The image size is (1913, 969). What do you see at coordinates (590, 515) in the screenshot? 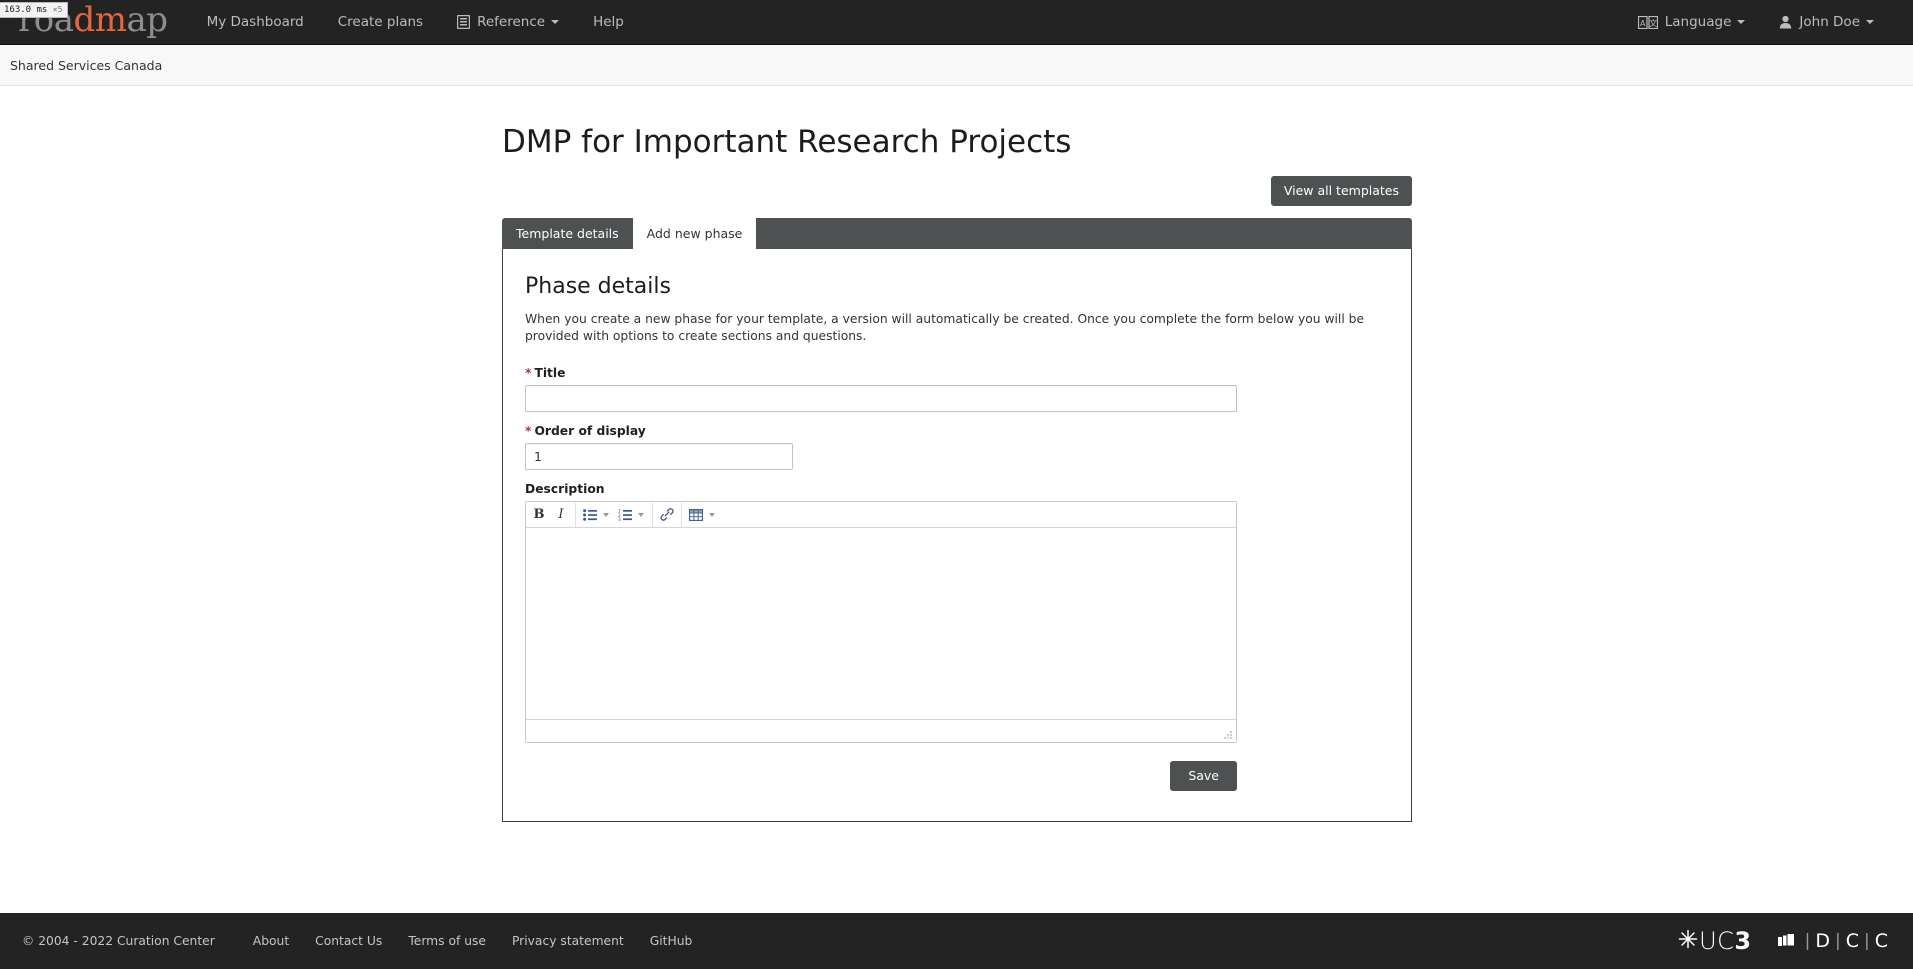
I see `unordered-list-icon` at bounding box center [590, 515].